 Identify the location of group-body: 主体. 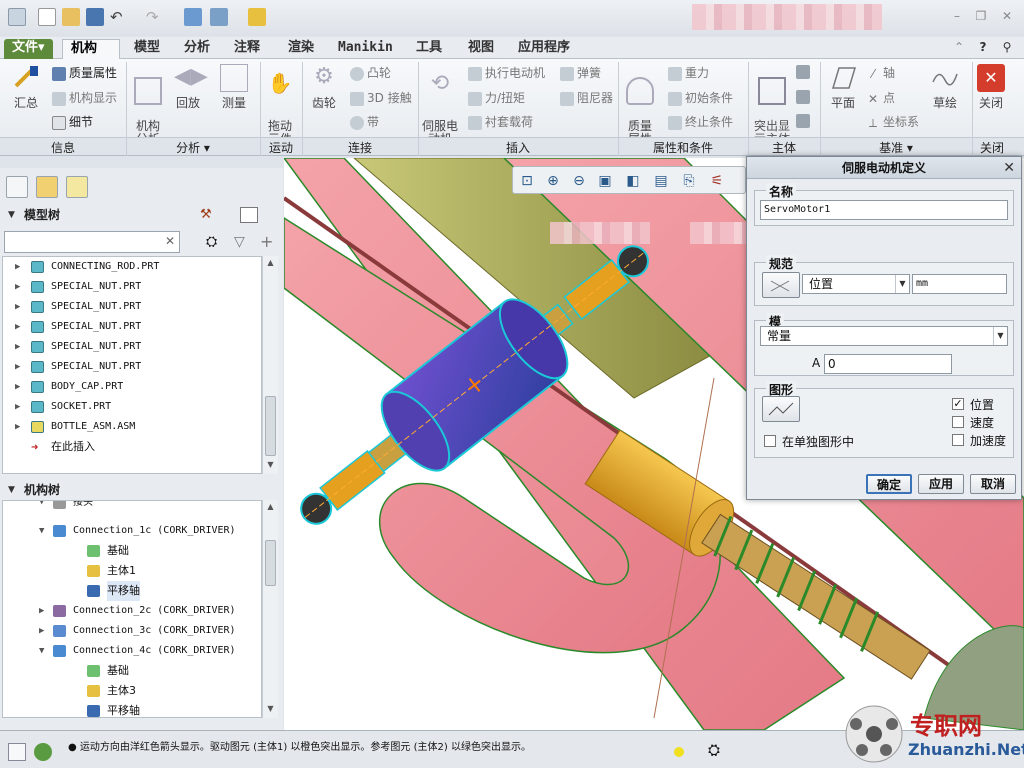
(784, 147).